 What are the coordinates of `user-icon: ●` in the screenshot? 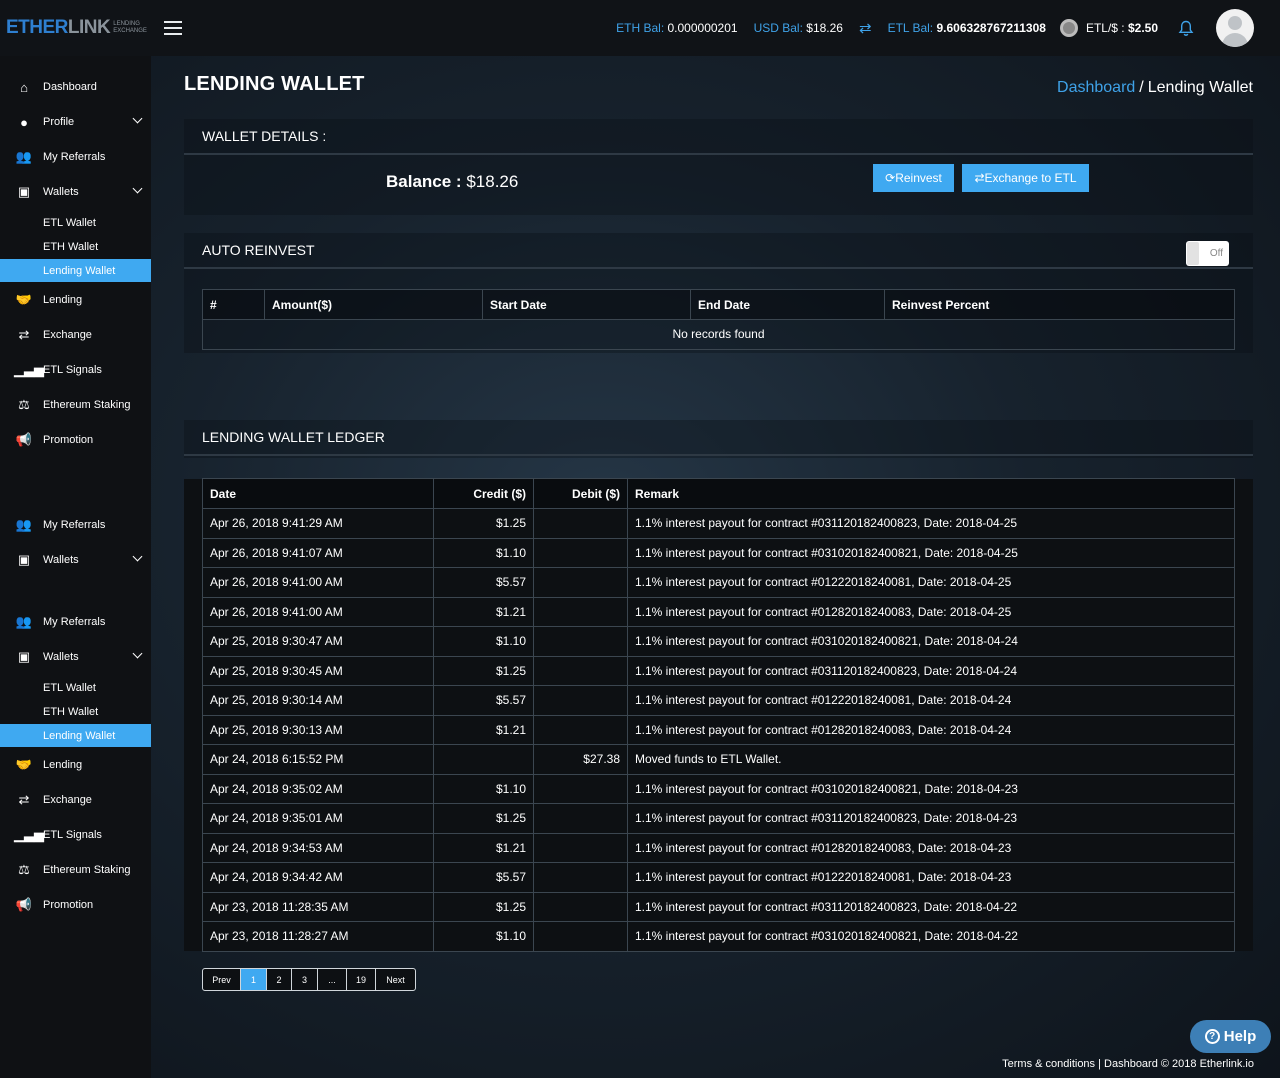 It's located at (24, 122).